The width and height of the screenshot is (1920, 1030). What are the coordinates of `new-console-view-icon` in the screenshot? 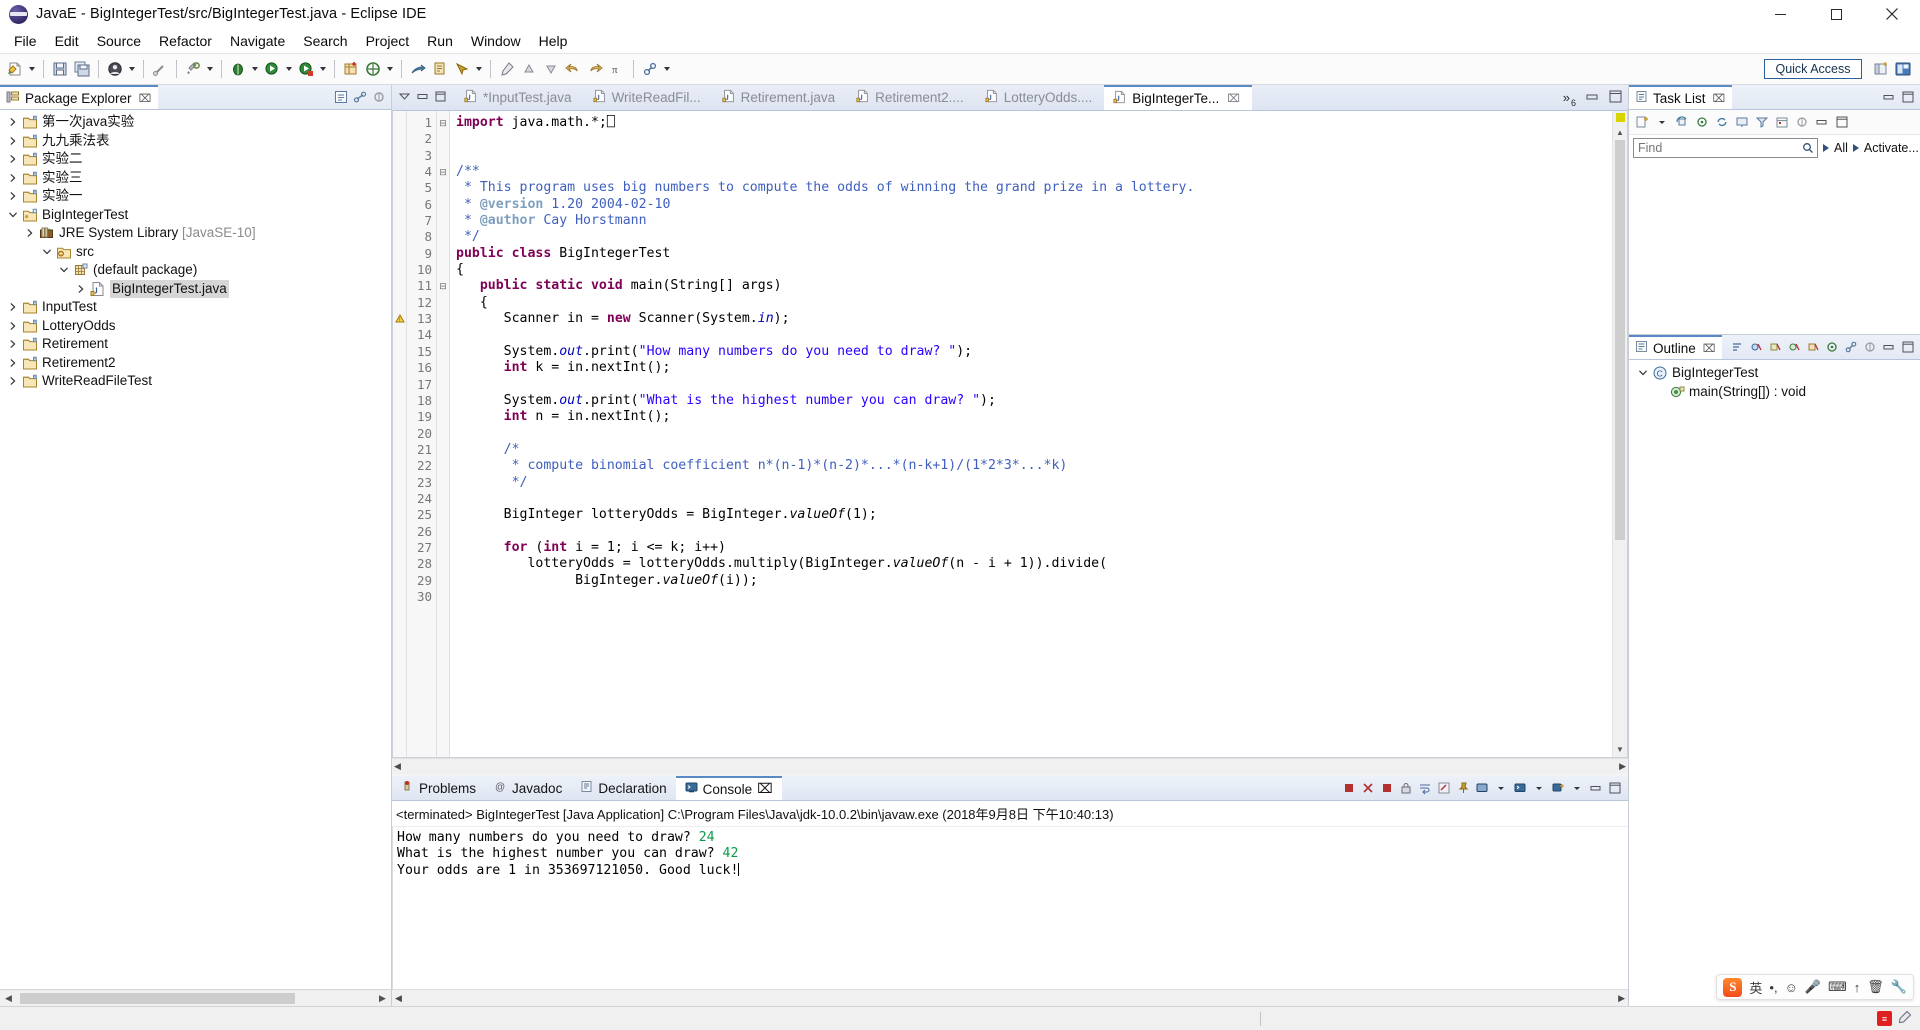 It's located at (1558, 788).